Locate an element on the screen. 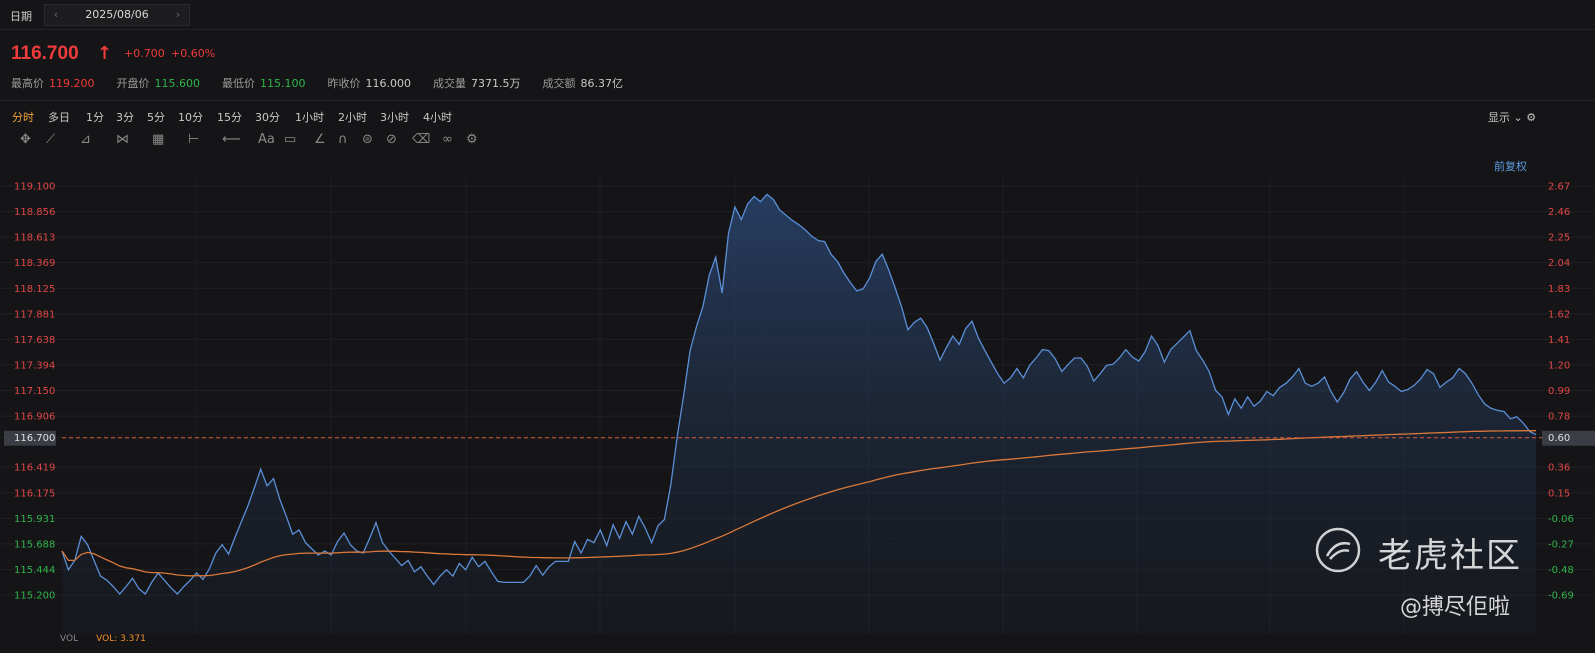  stat-label: 开盘价 is located at coordinates (133, 83).